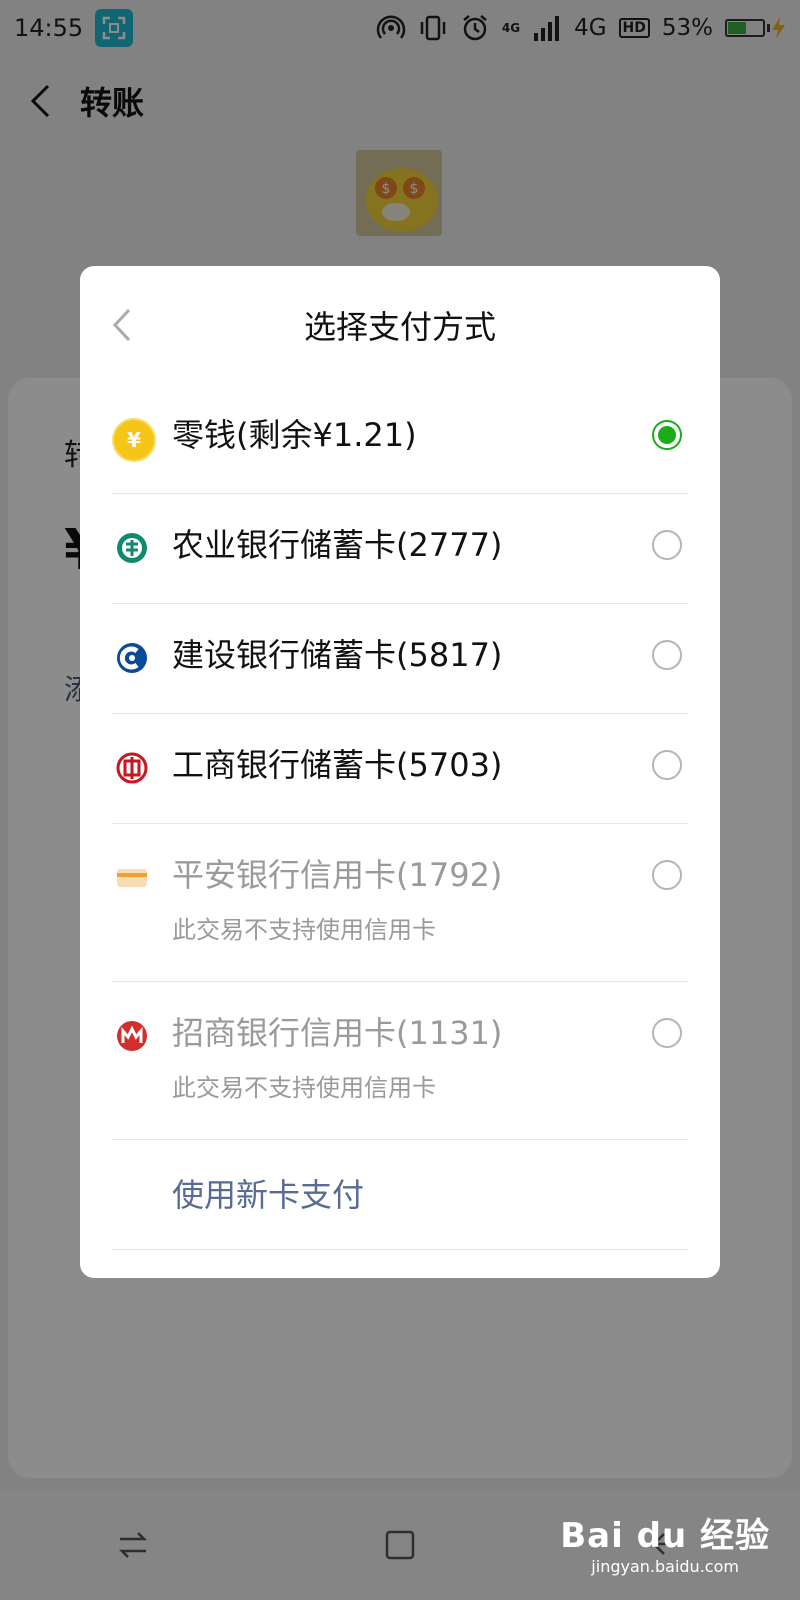  I want to click on option-label: 零钱(剩余¥1.21), so click(294, 435).